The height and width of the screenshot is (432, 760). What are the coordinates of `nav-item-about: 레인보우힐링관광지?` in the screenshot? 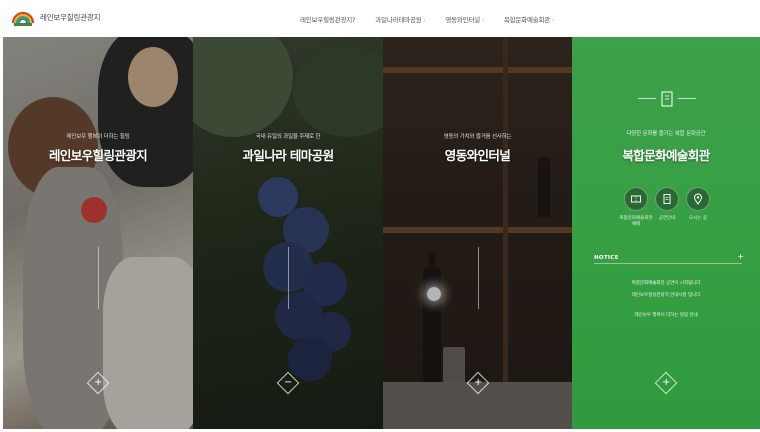 It's located at (327, 19).